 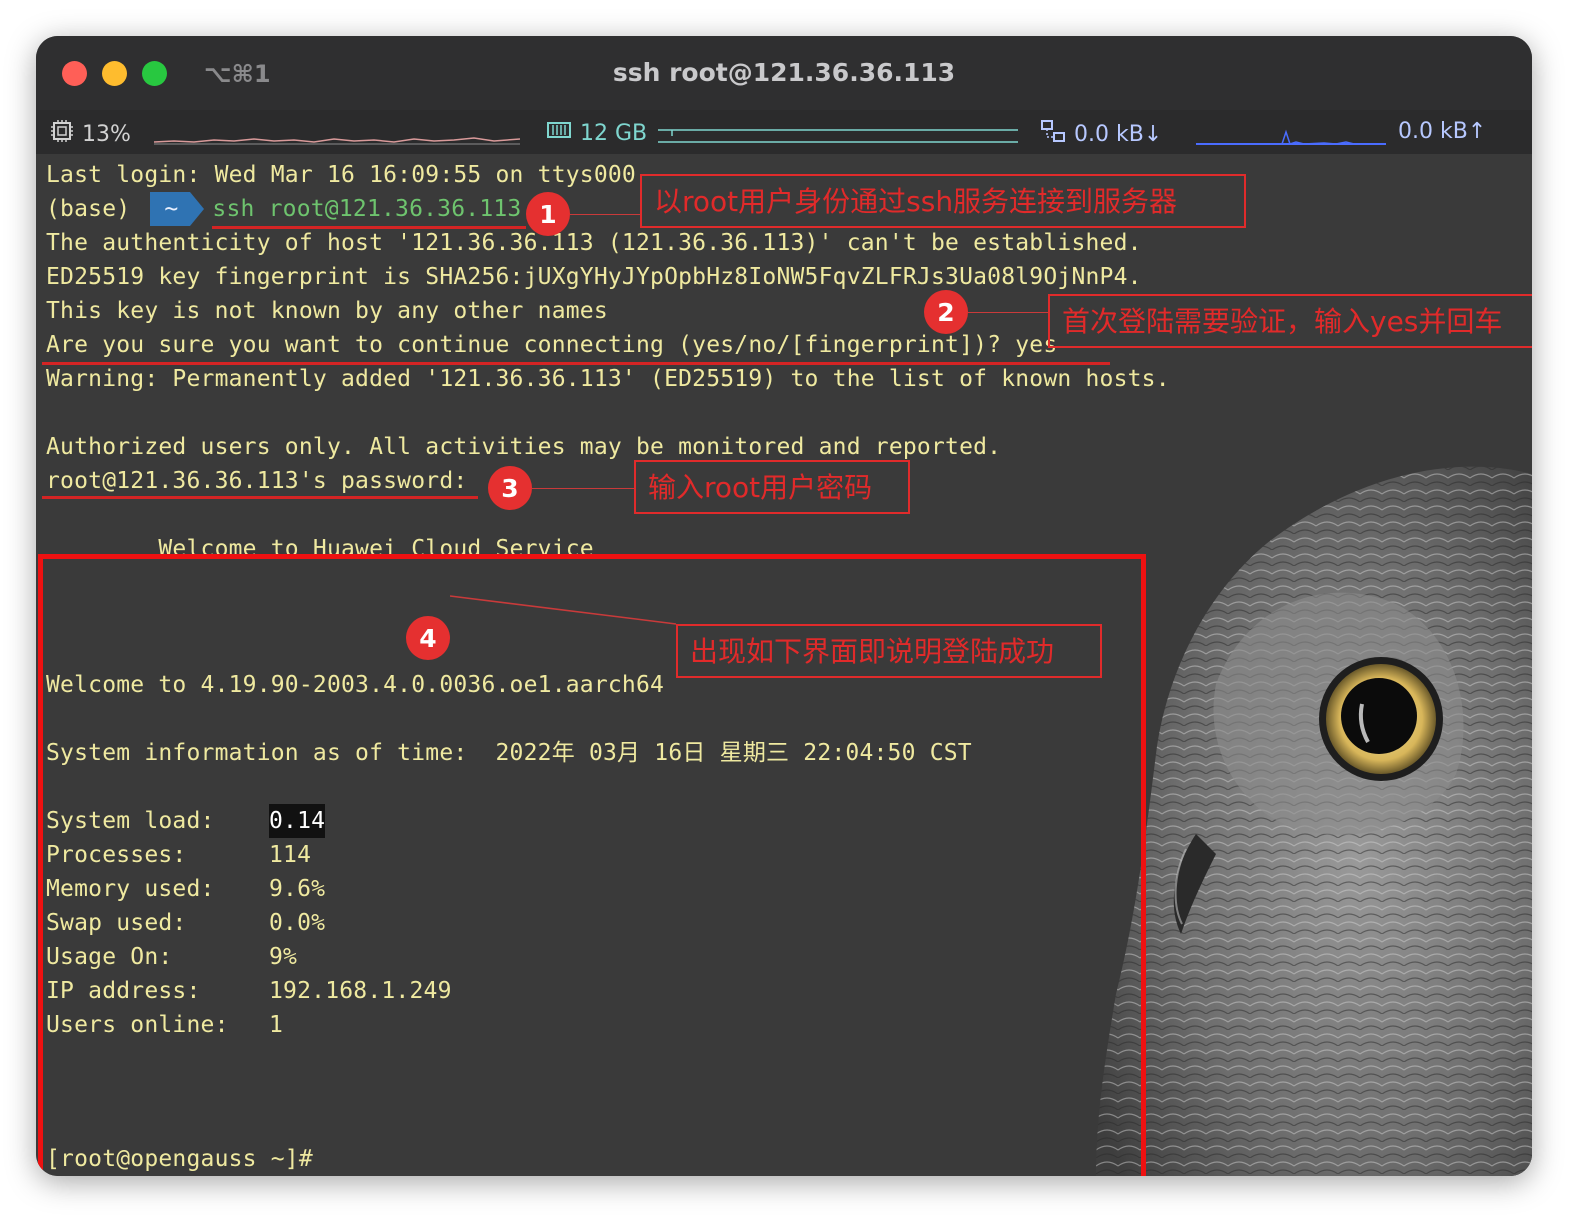 What do you see at coordinates (548, 214) in the screenshot?
I see `annotation-badge-1: 1` at bounding box center [548, 214].